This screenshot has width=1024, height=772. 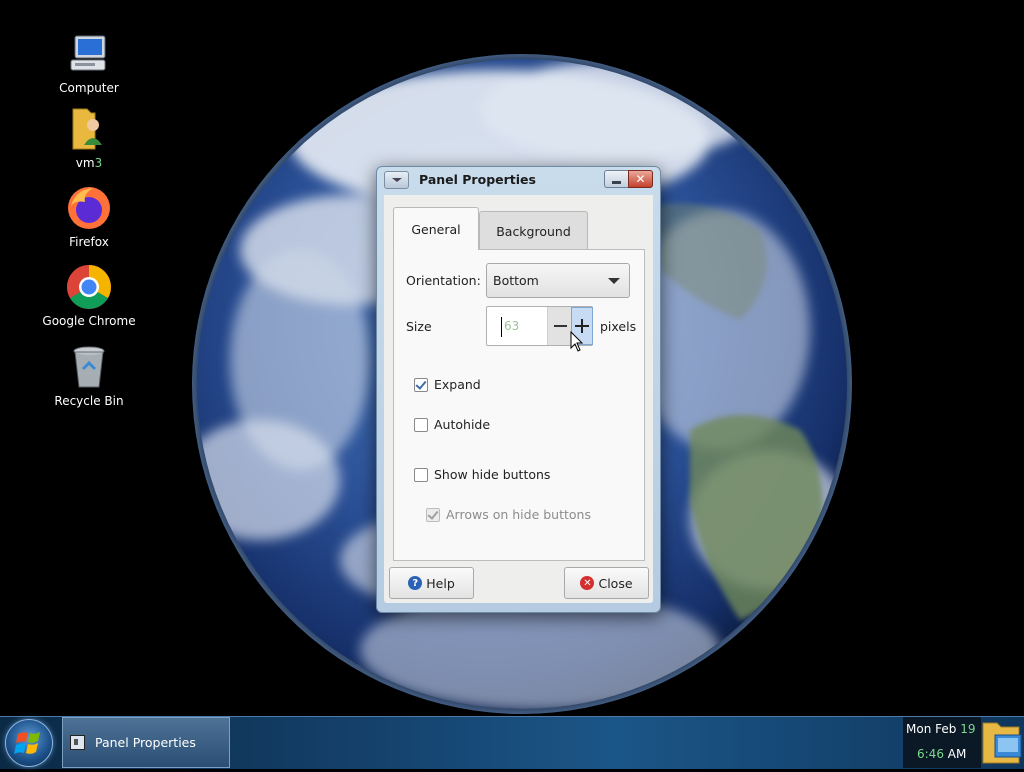 I want to click on minimize-button, so click(x=616, y=179).